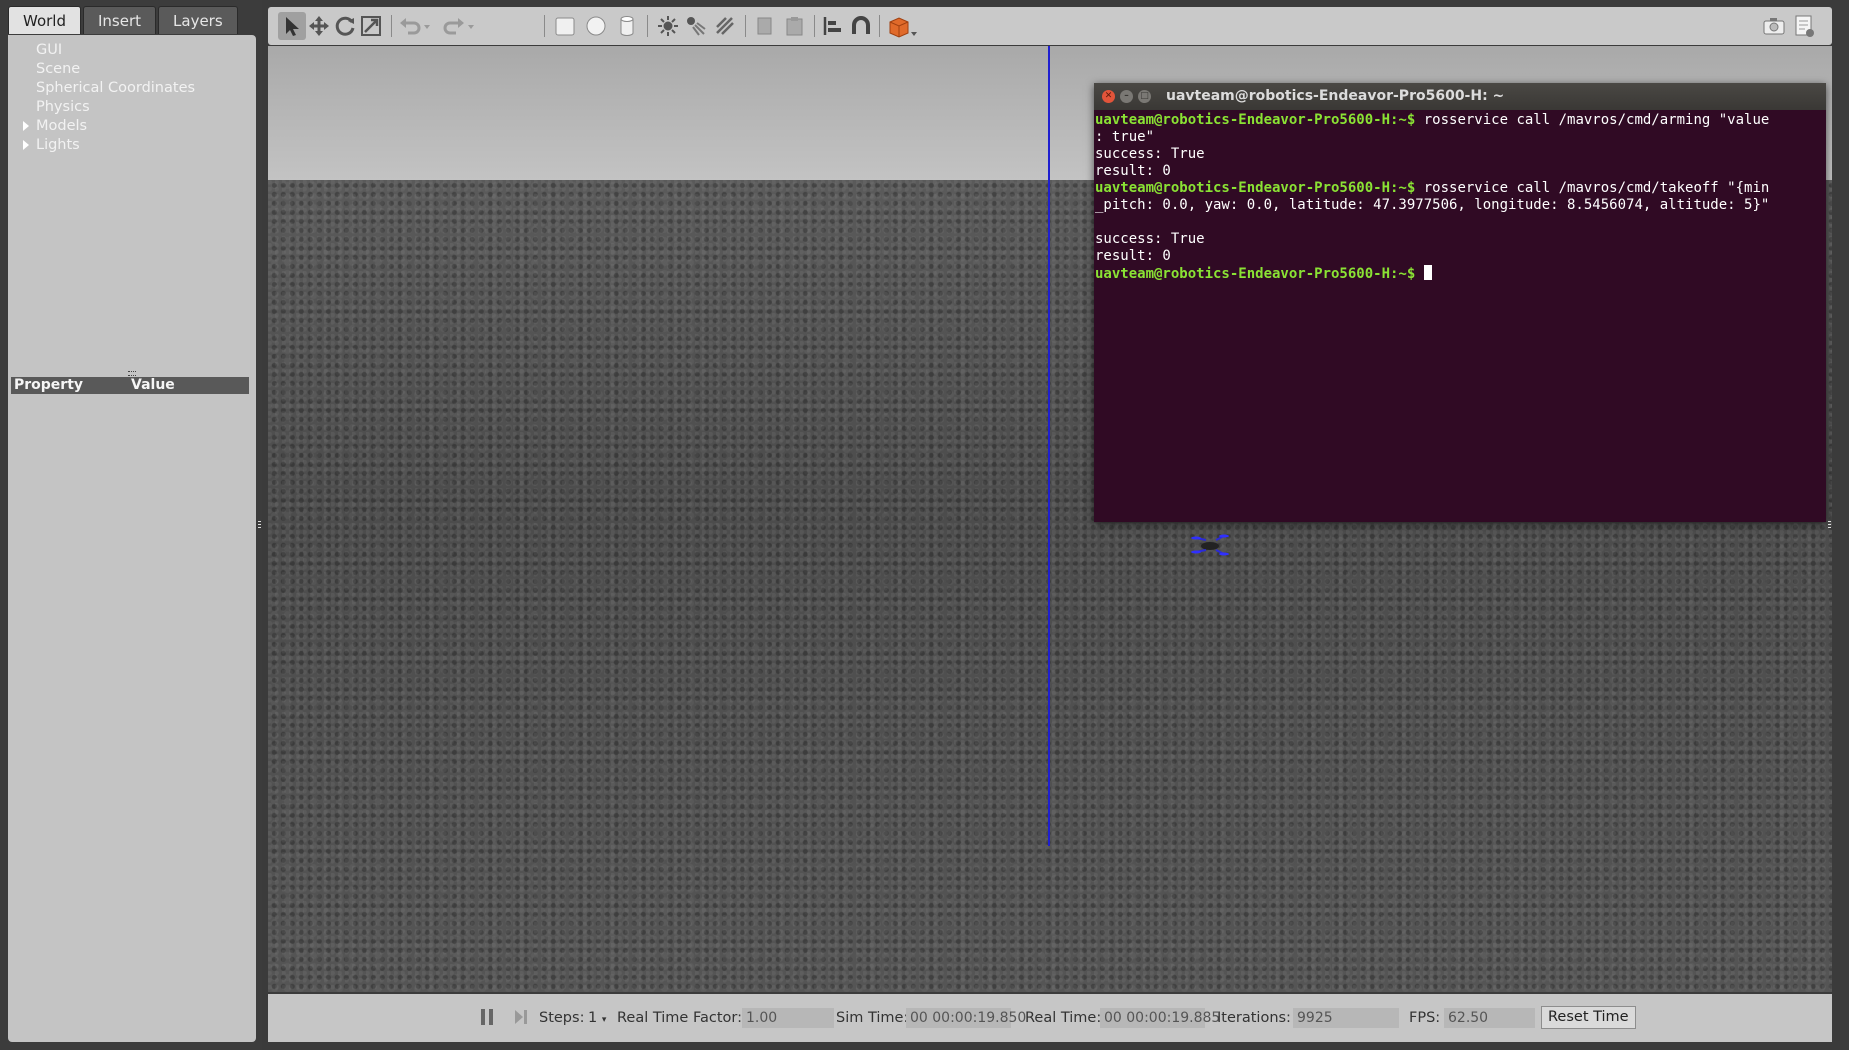  What do you see at coordinates (58, 145) in the screenshot?
I see `tree-item-label: Lights` at bounding box center [58, 145].